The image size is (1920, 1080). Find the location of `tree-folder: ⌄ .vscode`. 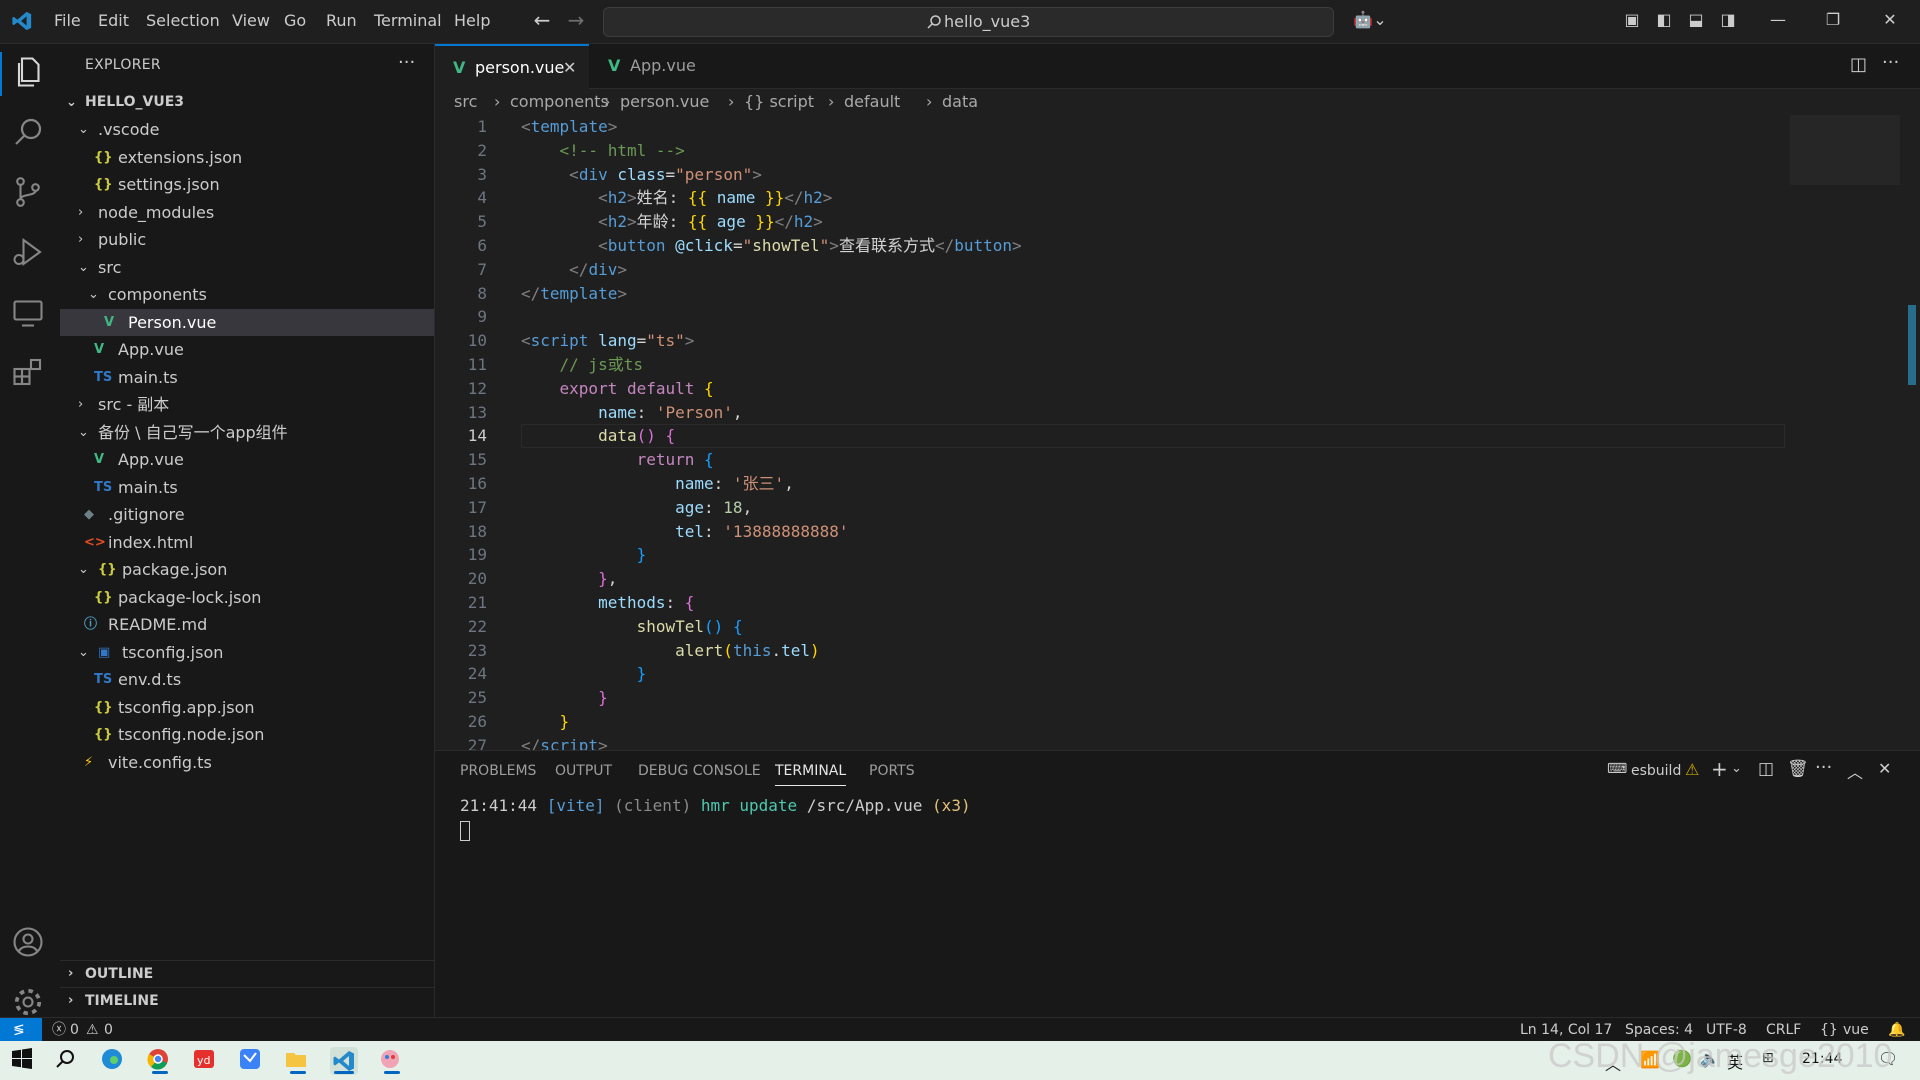

tree-folder: ⌄ .vscode is located at coordinates (247, 129).